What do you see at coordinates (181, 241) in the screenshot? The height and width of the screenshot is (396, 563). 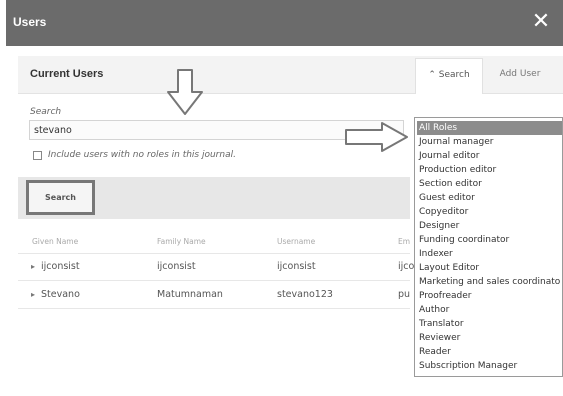 I see `column-header-family-name: Family Name` at bounding box center [181, 241].